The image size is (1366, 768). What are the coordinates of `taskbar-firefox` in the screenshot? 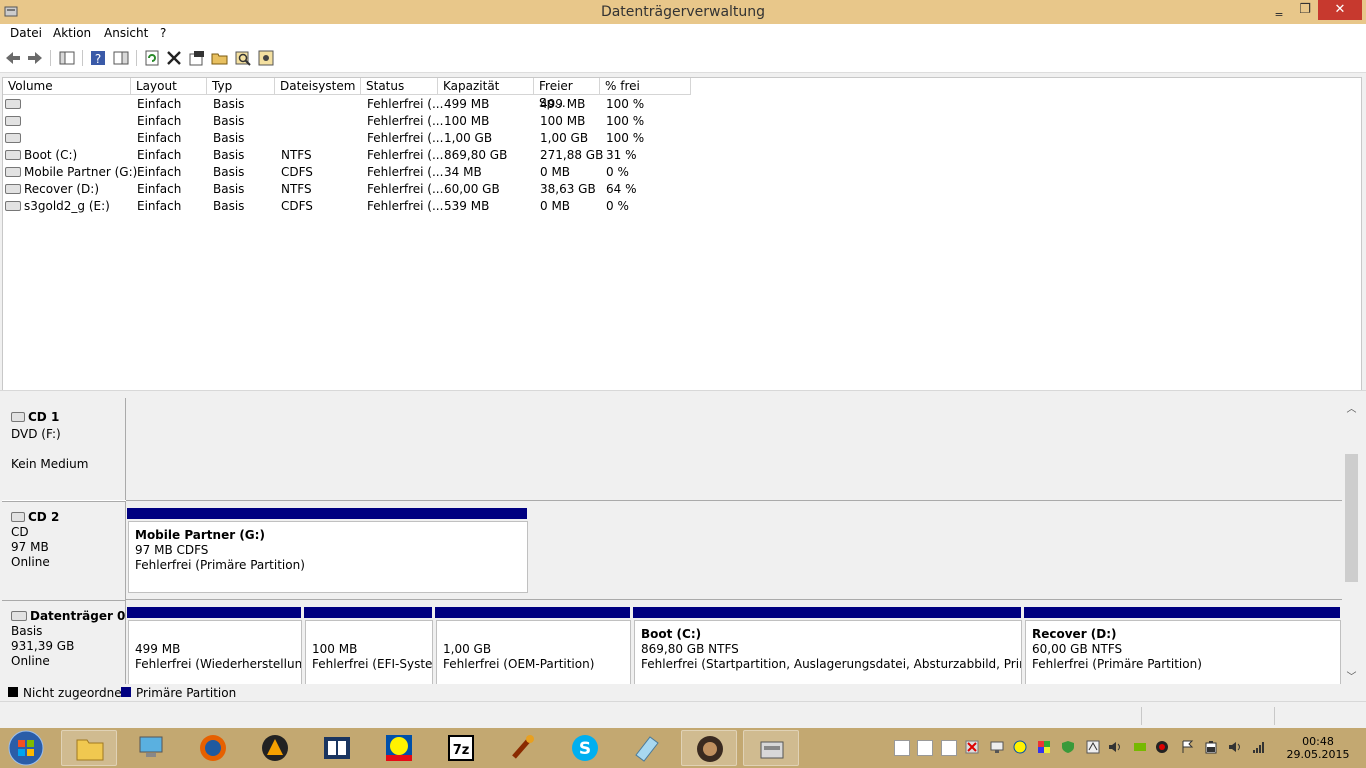 It's located at (213, 748).